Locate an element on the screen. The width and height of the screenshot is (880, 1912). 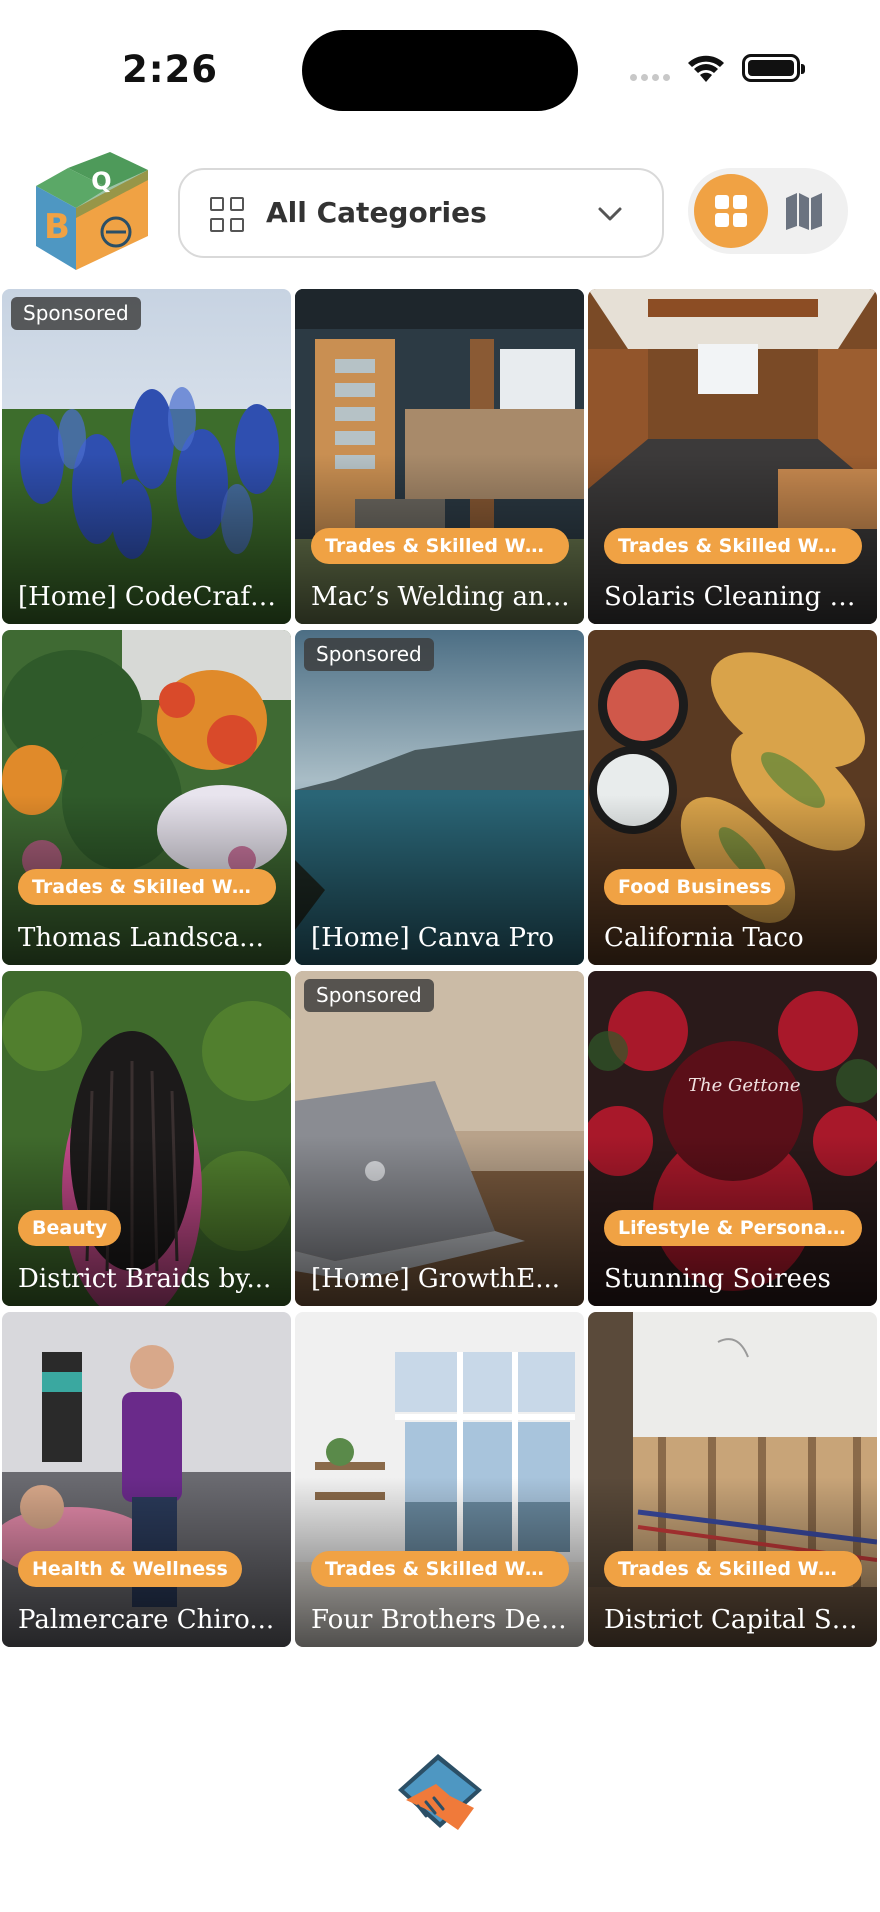
wifi-icon is located at coordinates (706, 68).